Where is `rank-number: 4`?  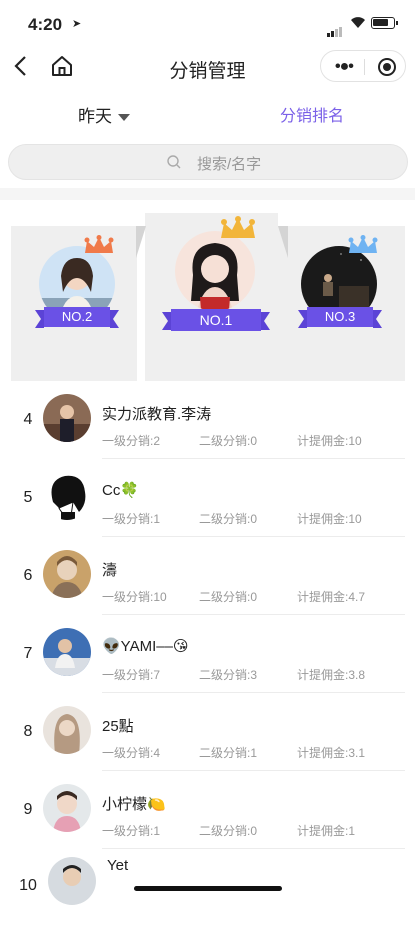 rank-number: 4 is located at coordinates (28, 419).